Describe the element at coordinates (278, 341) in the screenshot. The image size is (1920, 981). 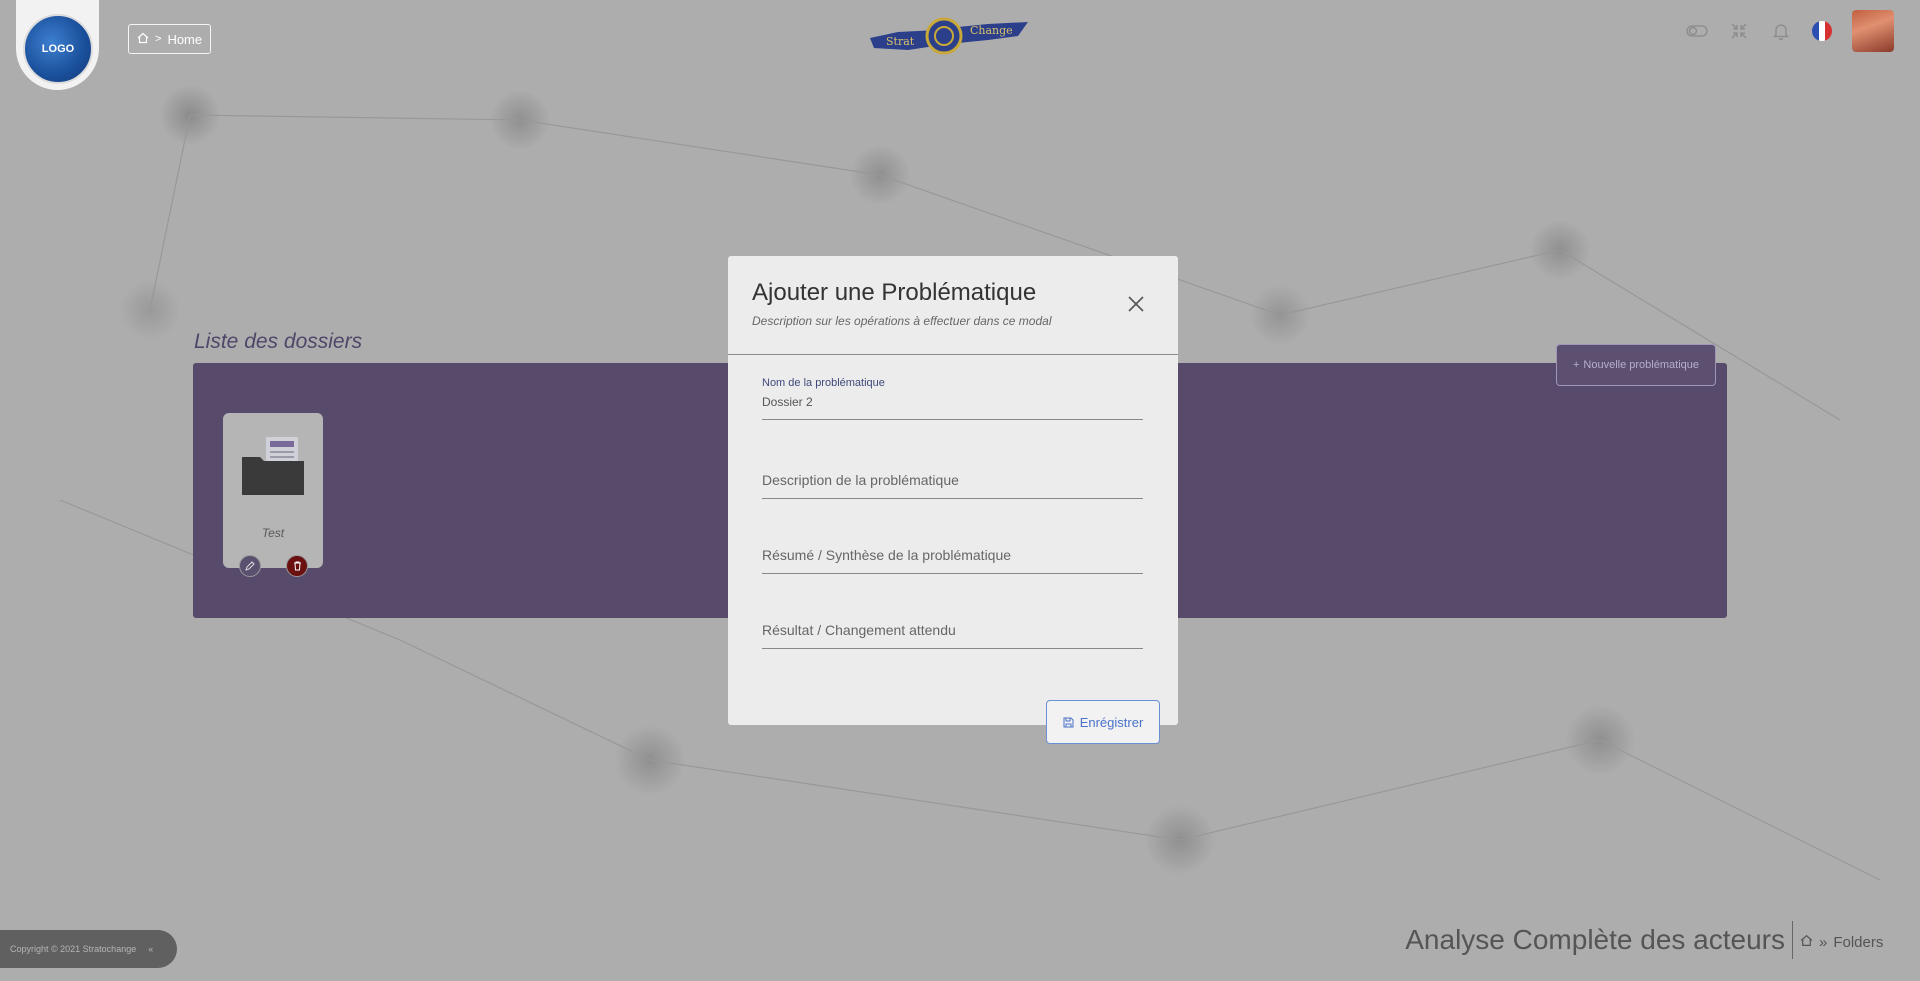
I see `folder-list-title: Liste des dossiers` at that location.